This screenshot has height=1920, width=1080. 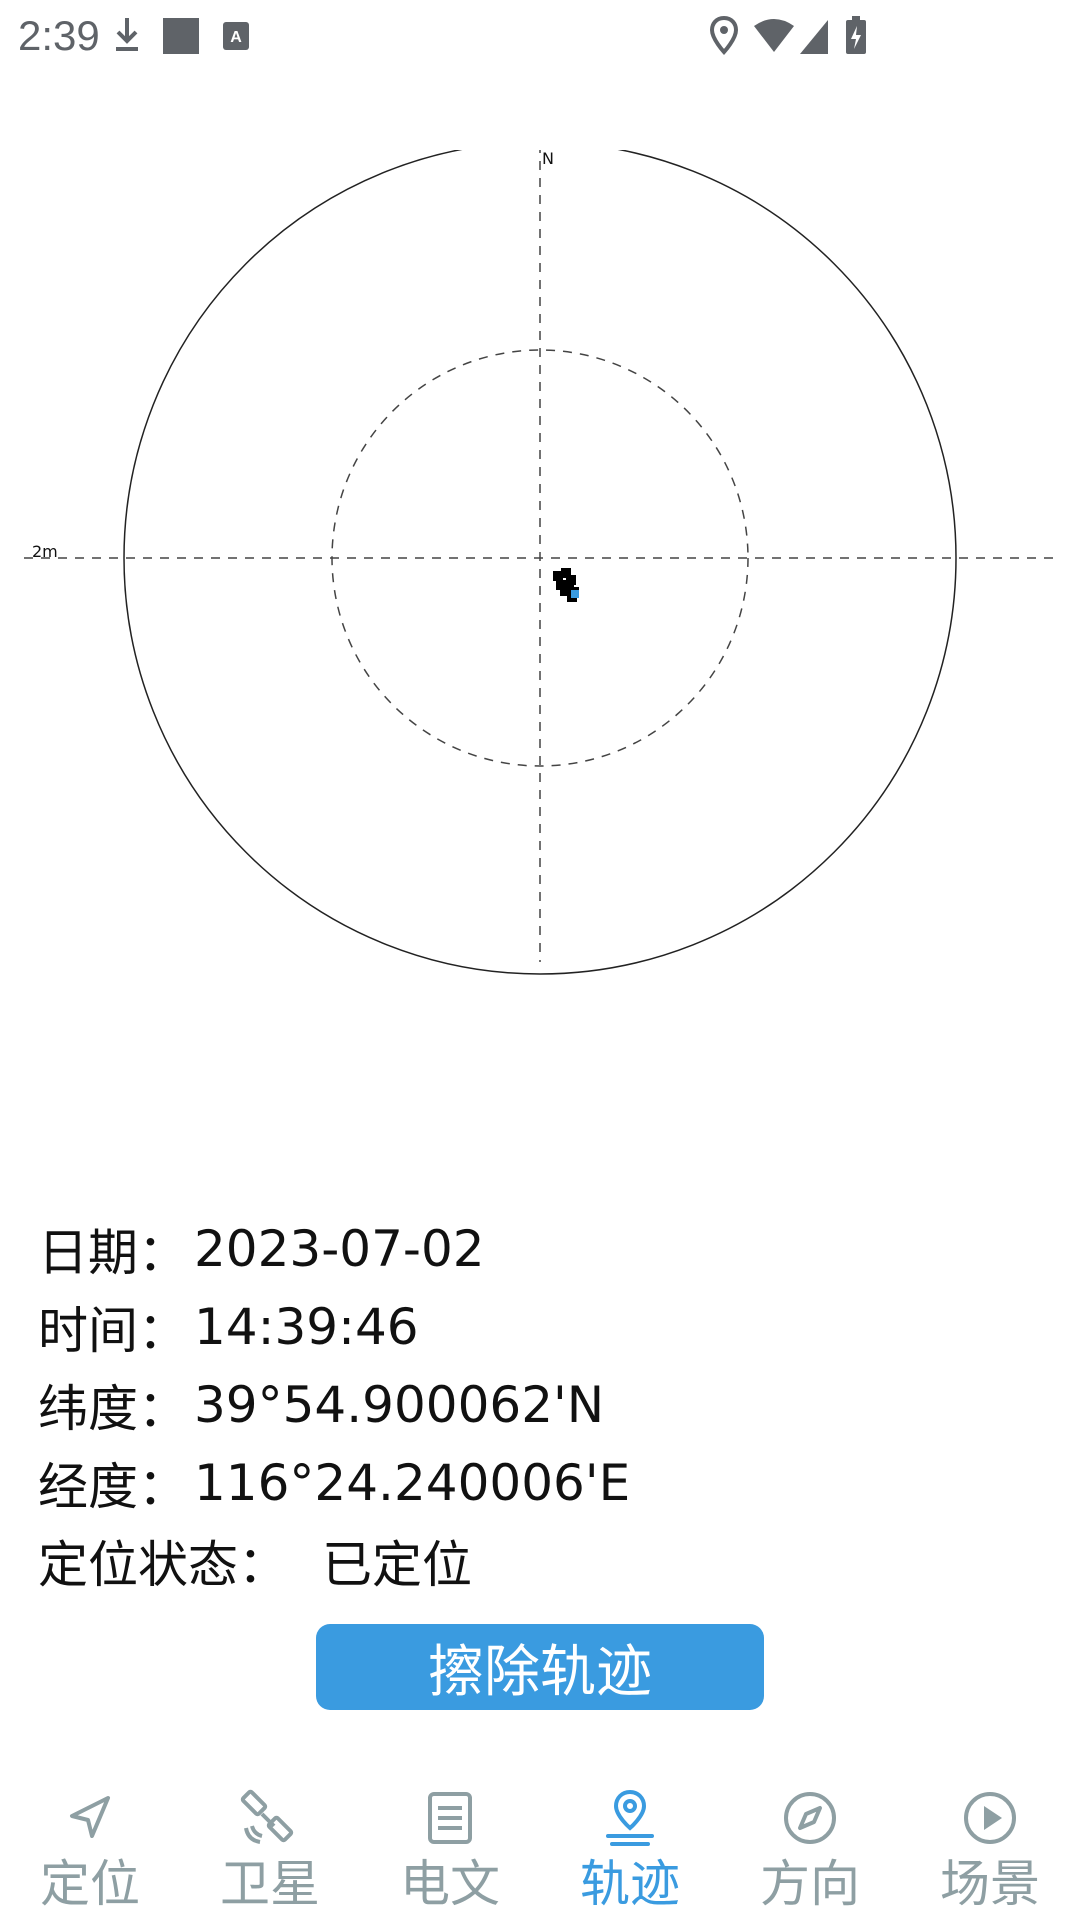 I want to click on north-label: N, so click(x=548, y=159).